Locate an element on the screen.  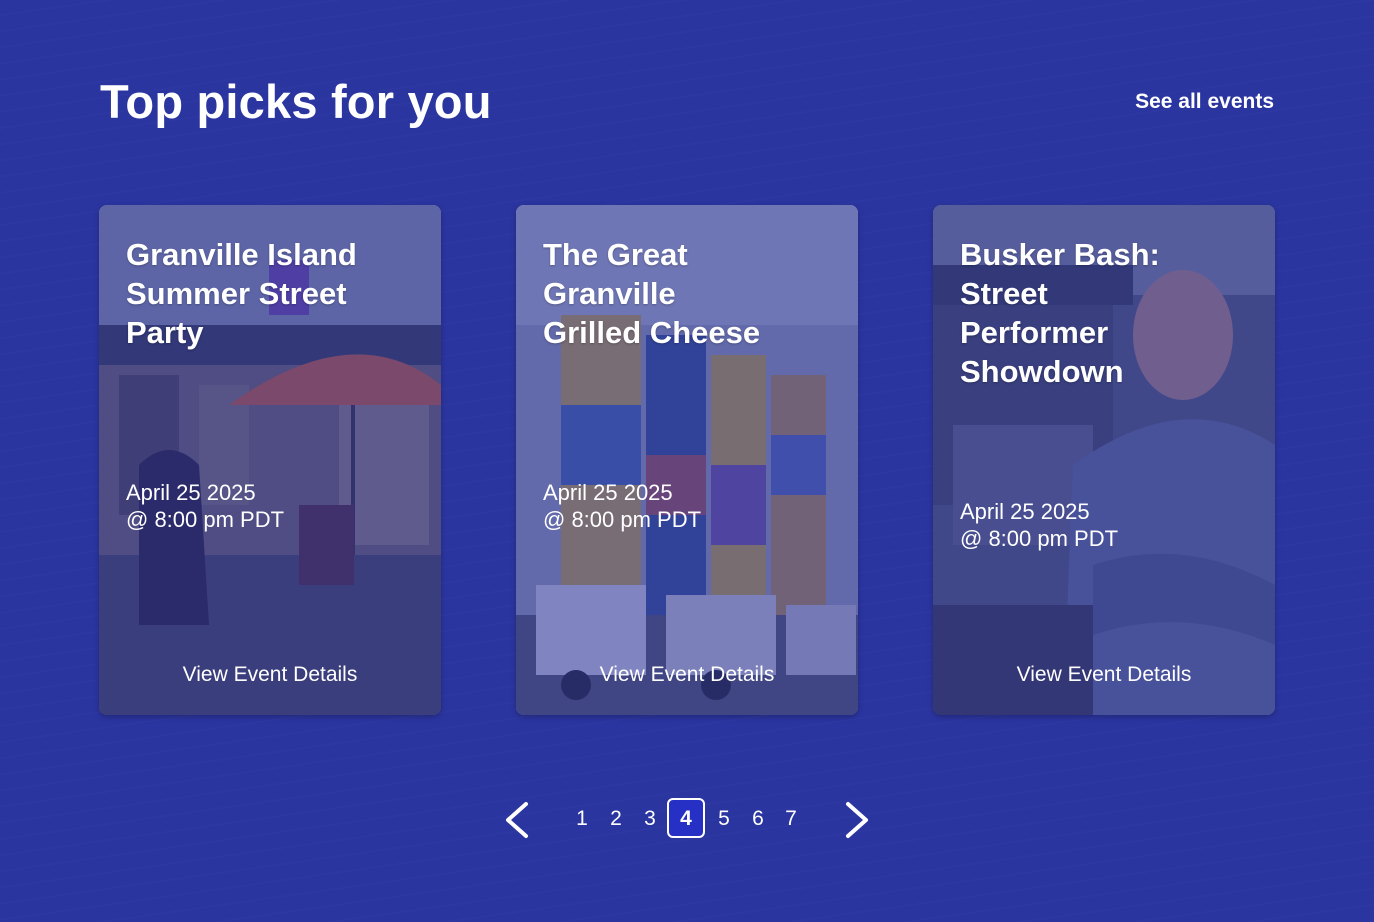
page-button-2: 2 is located at coordinates (616, 818).